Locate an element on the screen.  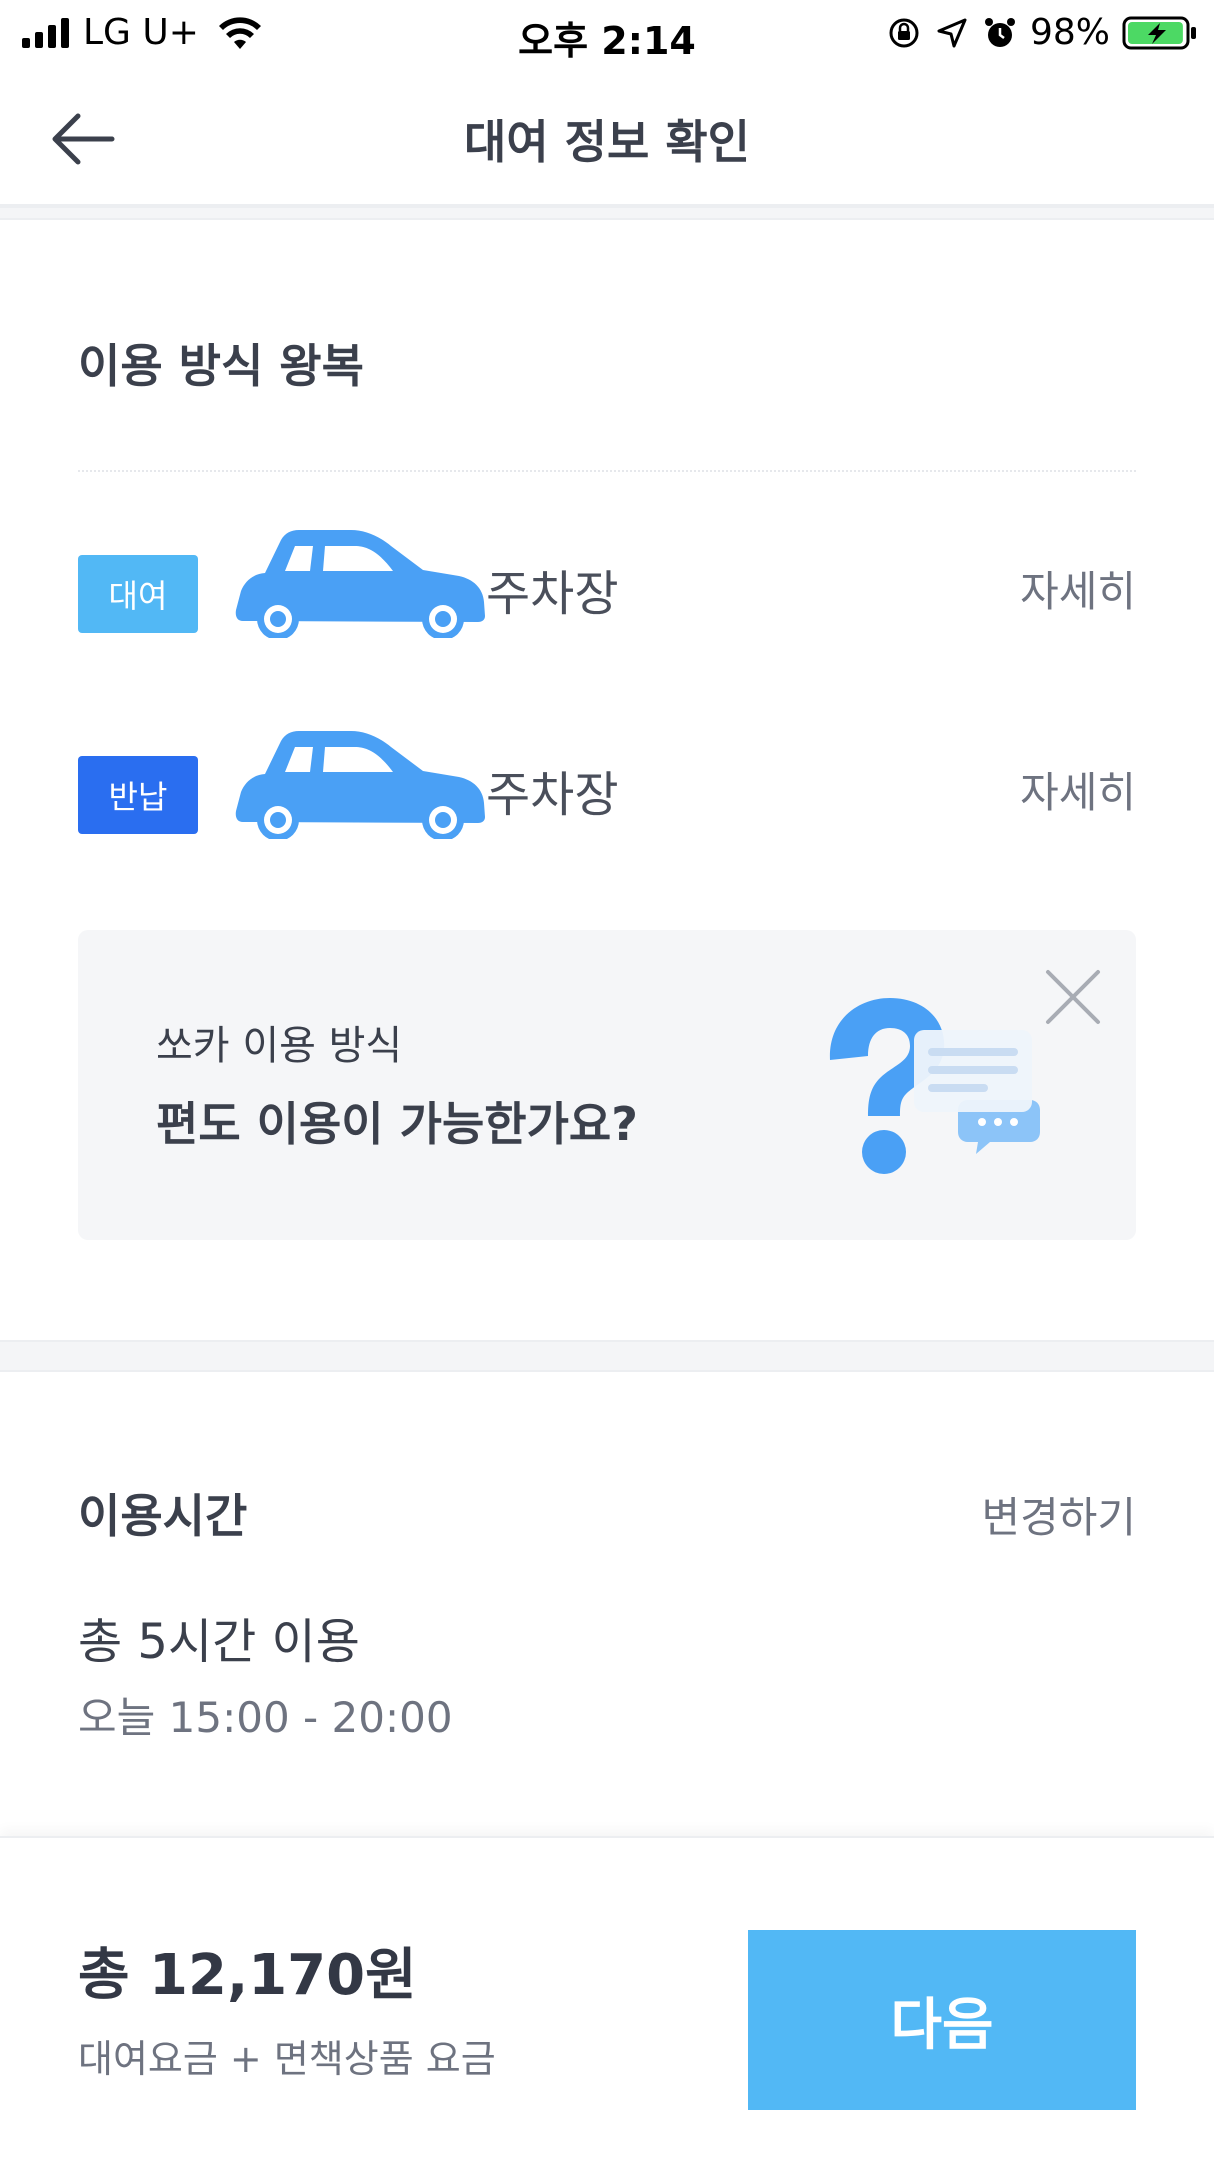
route-row-rent: 대여 주차장 자세히 is located at coordinates (607, 582).